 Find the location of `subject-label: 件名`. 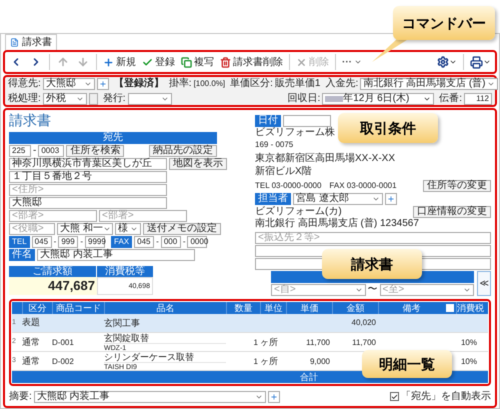

subject-label: 件名 is located at coordinates (22, 255).